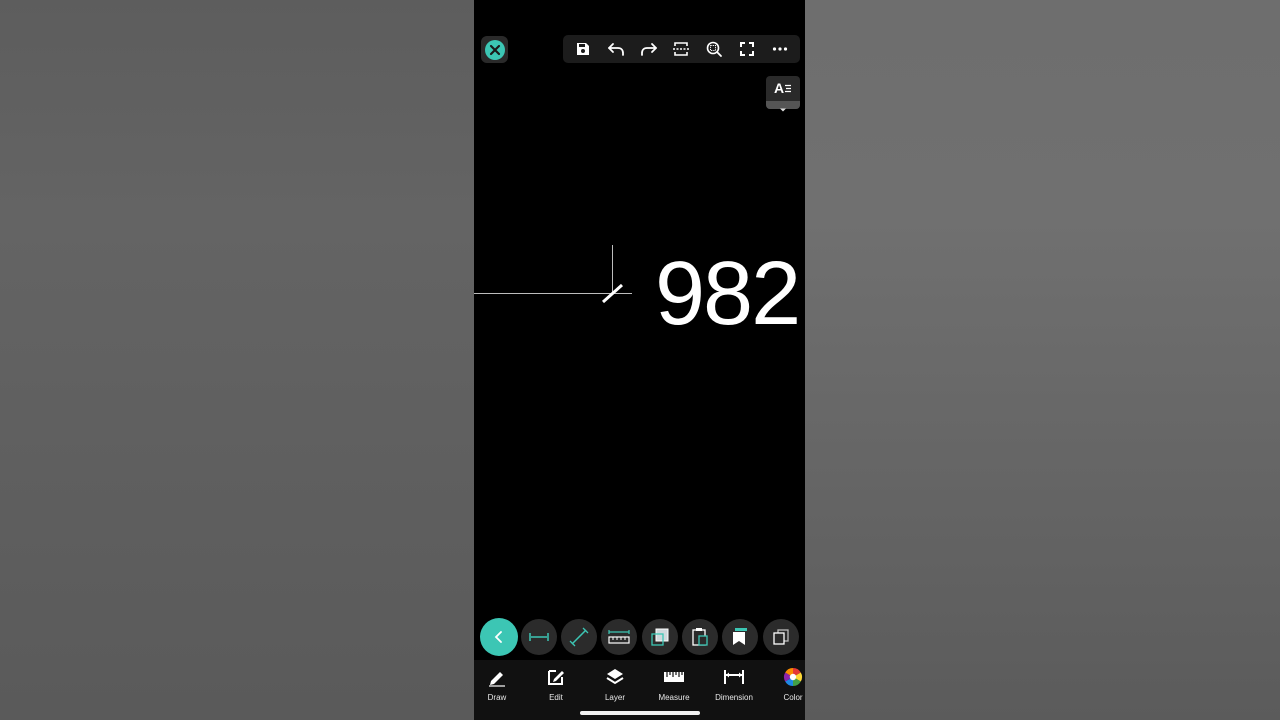 Image resolution: width=1280 pixels, height=720 pixels. What do you see at coordinates (783, 110) in the screenshot?
I see `chevron-down-icon` at bounding box center [783, 110].